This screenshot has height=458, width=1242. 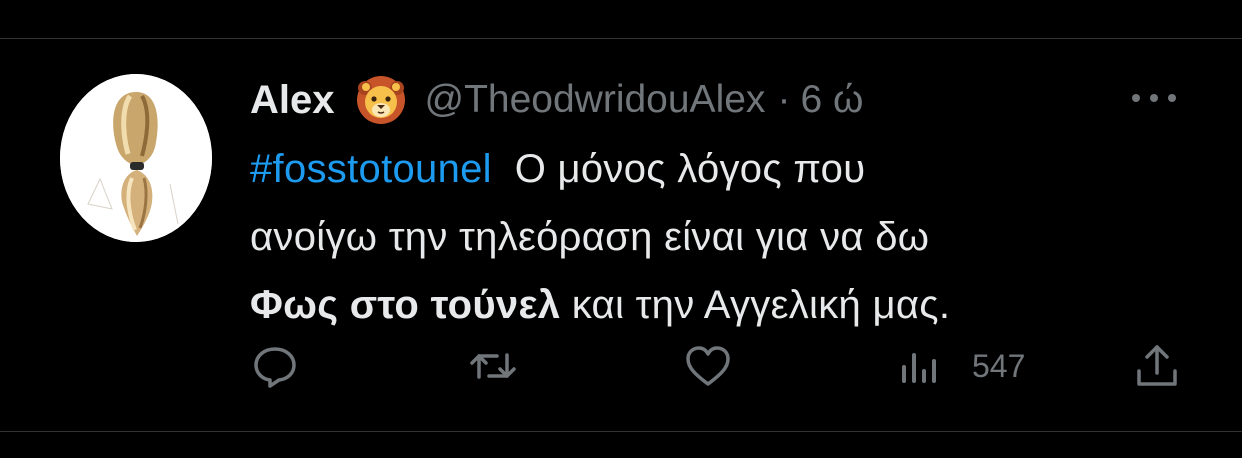 I want to click on bold-phrase: Φως στο τούνελ, so click(x=405, y=305).